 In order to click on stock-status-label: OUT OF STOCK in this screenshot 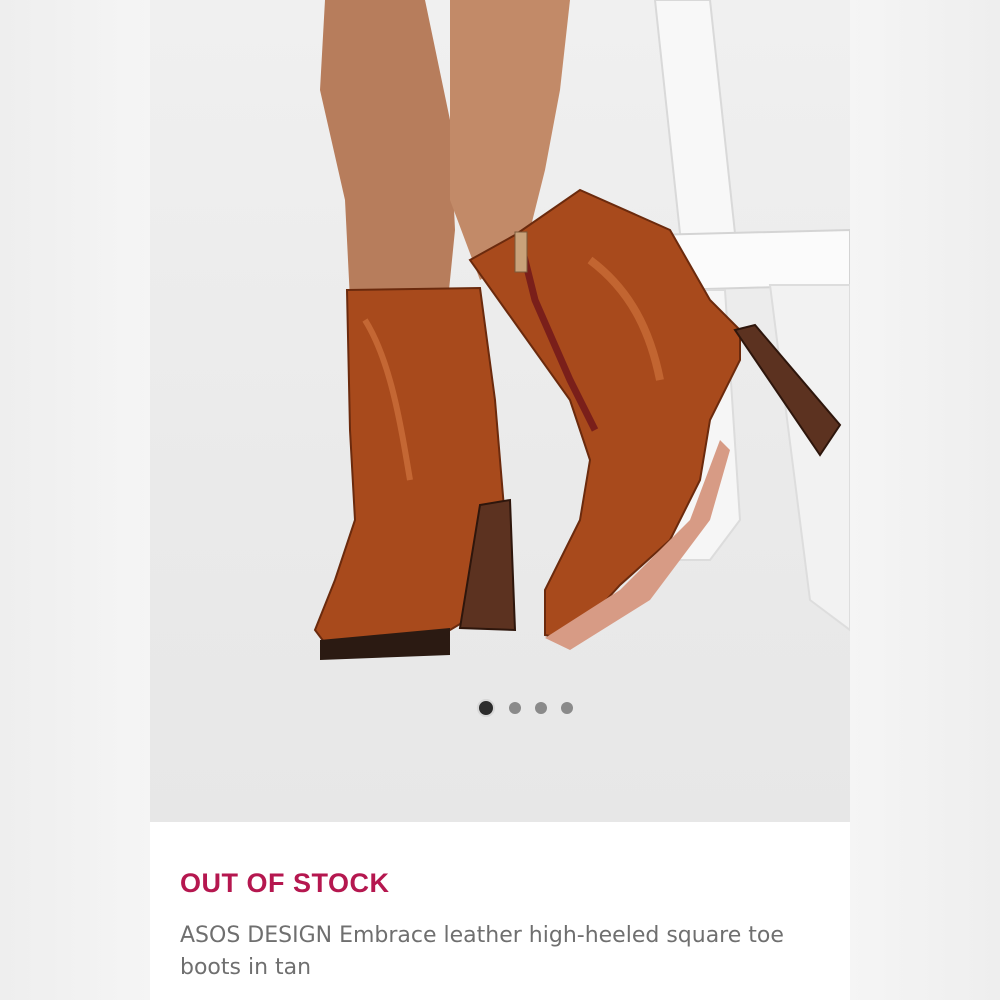, I will do `click(285, 883)`.